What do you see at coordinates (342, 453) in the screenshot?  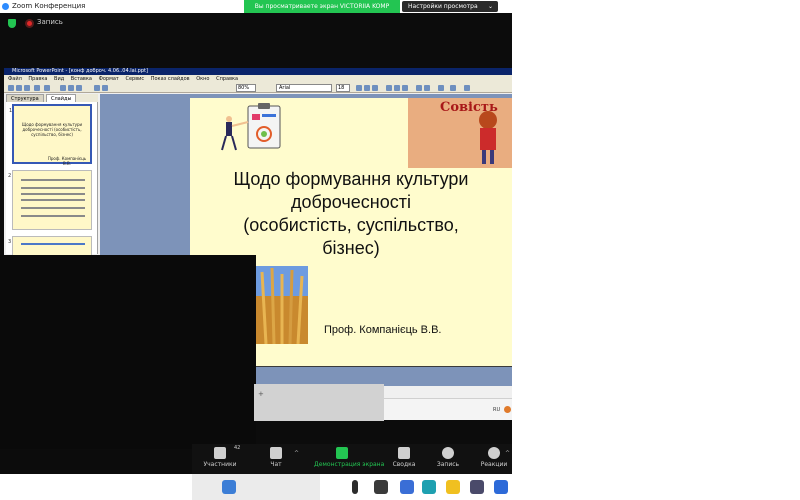 I see `share-screen-icon` at bounding box center [342, 453].